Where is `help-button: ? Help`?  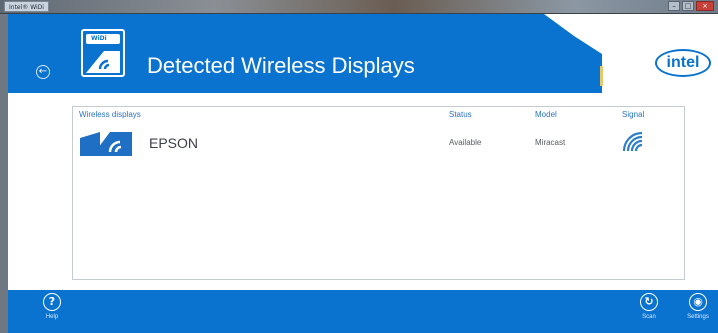
help-button: ? Help is located at coordinates (52, 311).